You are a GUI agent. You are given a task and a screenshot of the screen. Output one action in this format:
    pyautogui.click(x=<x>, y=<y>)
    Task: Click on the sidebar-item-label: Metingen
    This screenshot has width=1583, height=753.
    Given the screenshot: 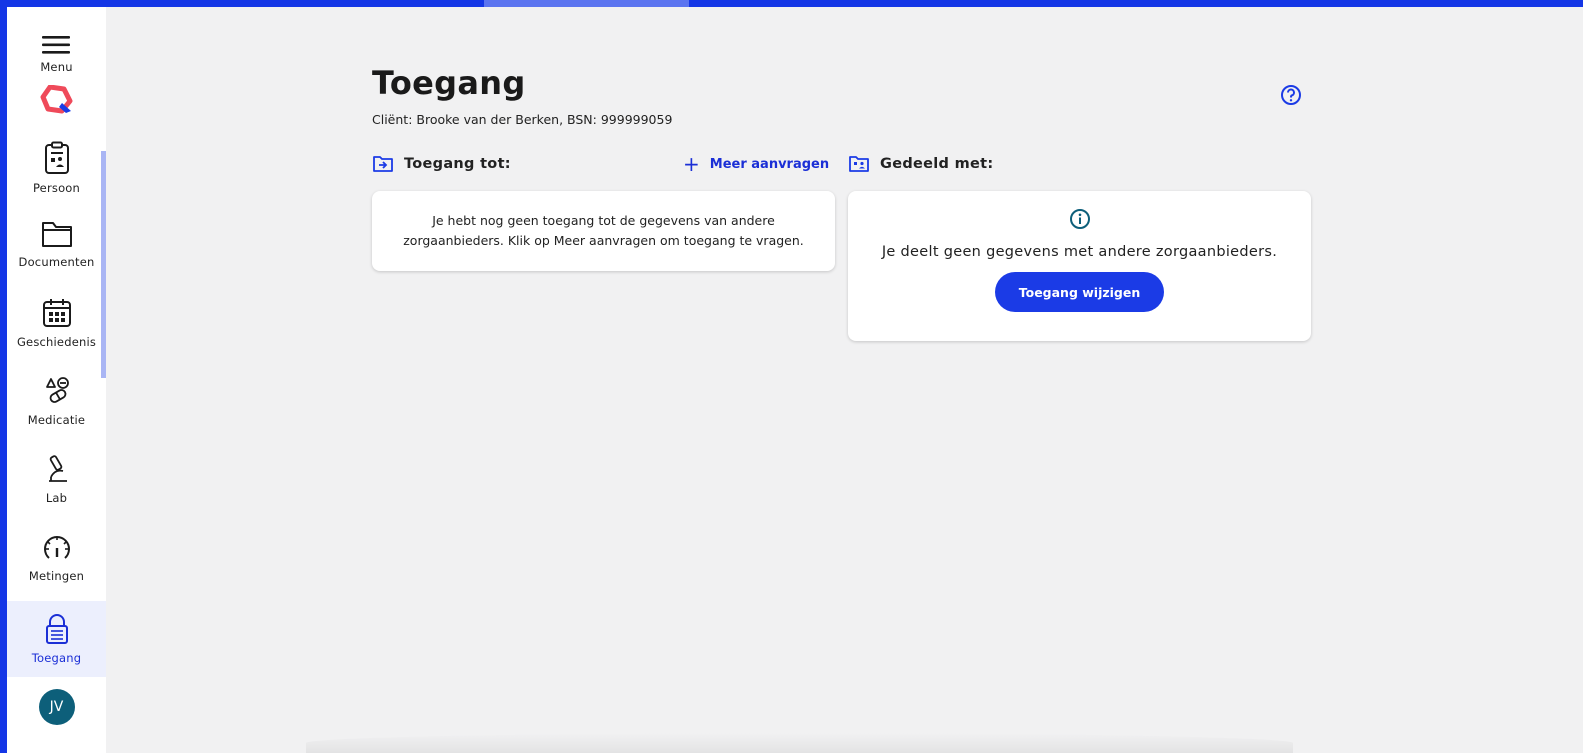 What is the action you would take?
    pyautogui.click(x=56, y=576)
    